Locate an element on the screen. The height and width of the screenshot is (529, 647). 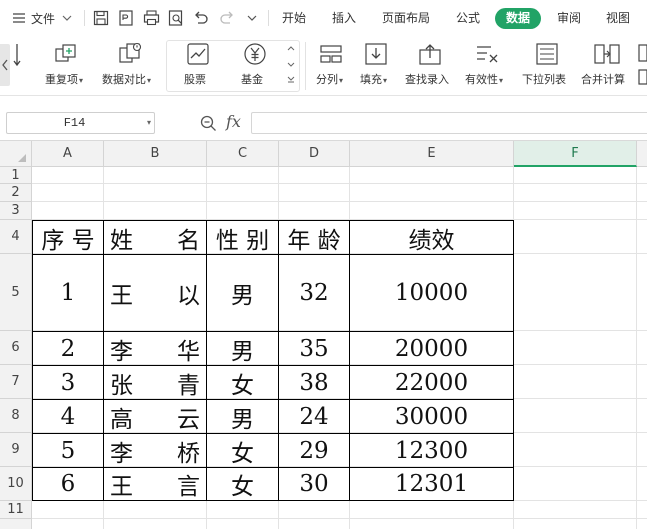
cell-name: 李桥 is located at coordinates (155, 450).